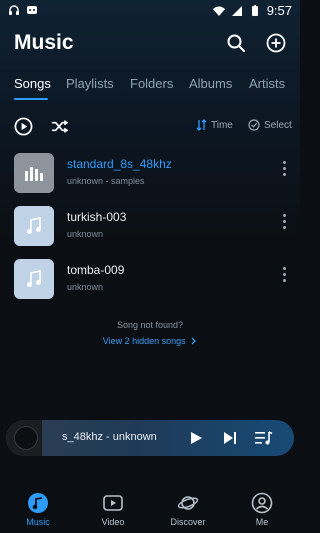 The width and height of the screenshot is (320, 533). I want to click on signal-icon, so click(236, 10).